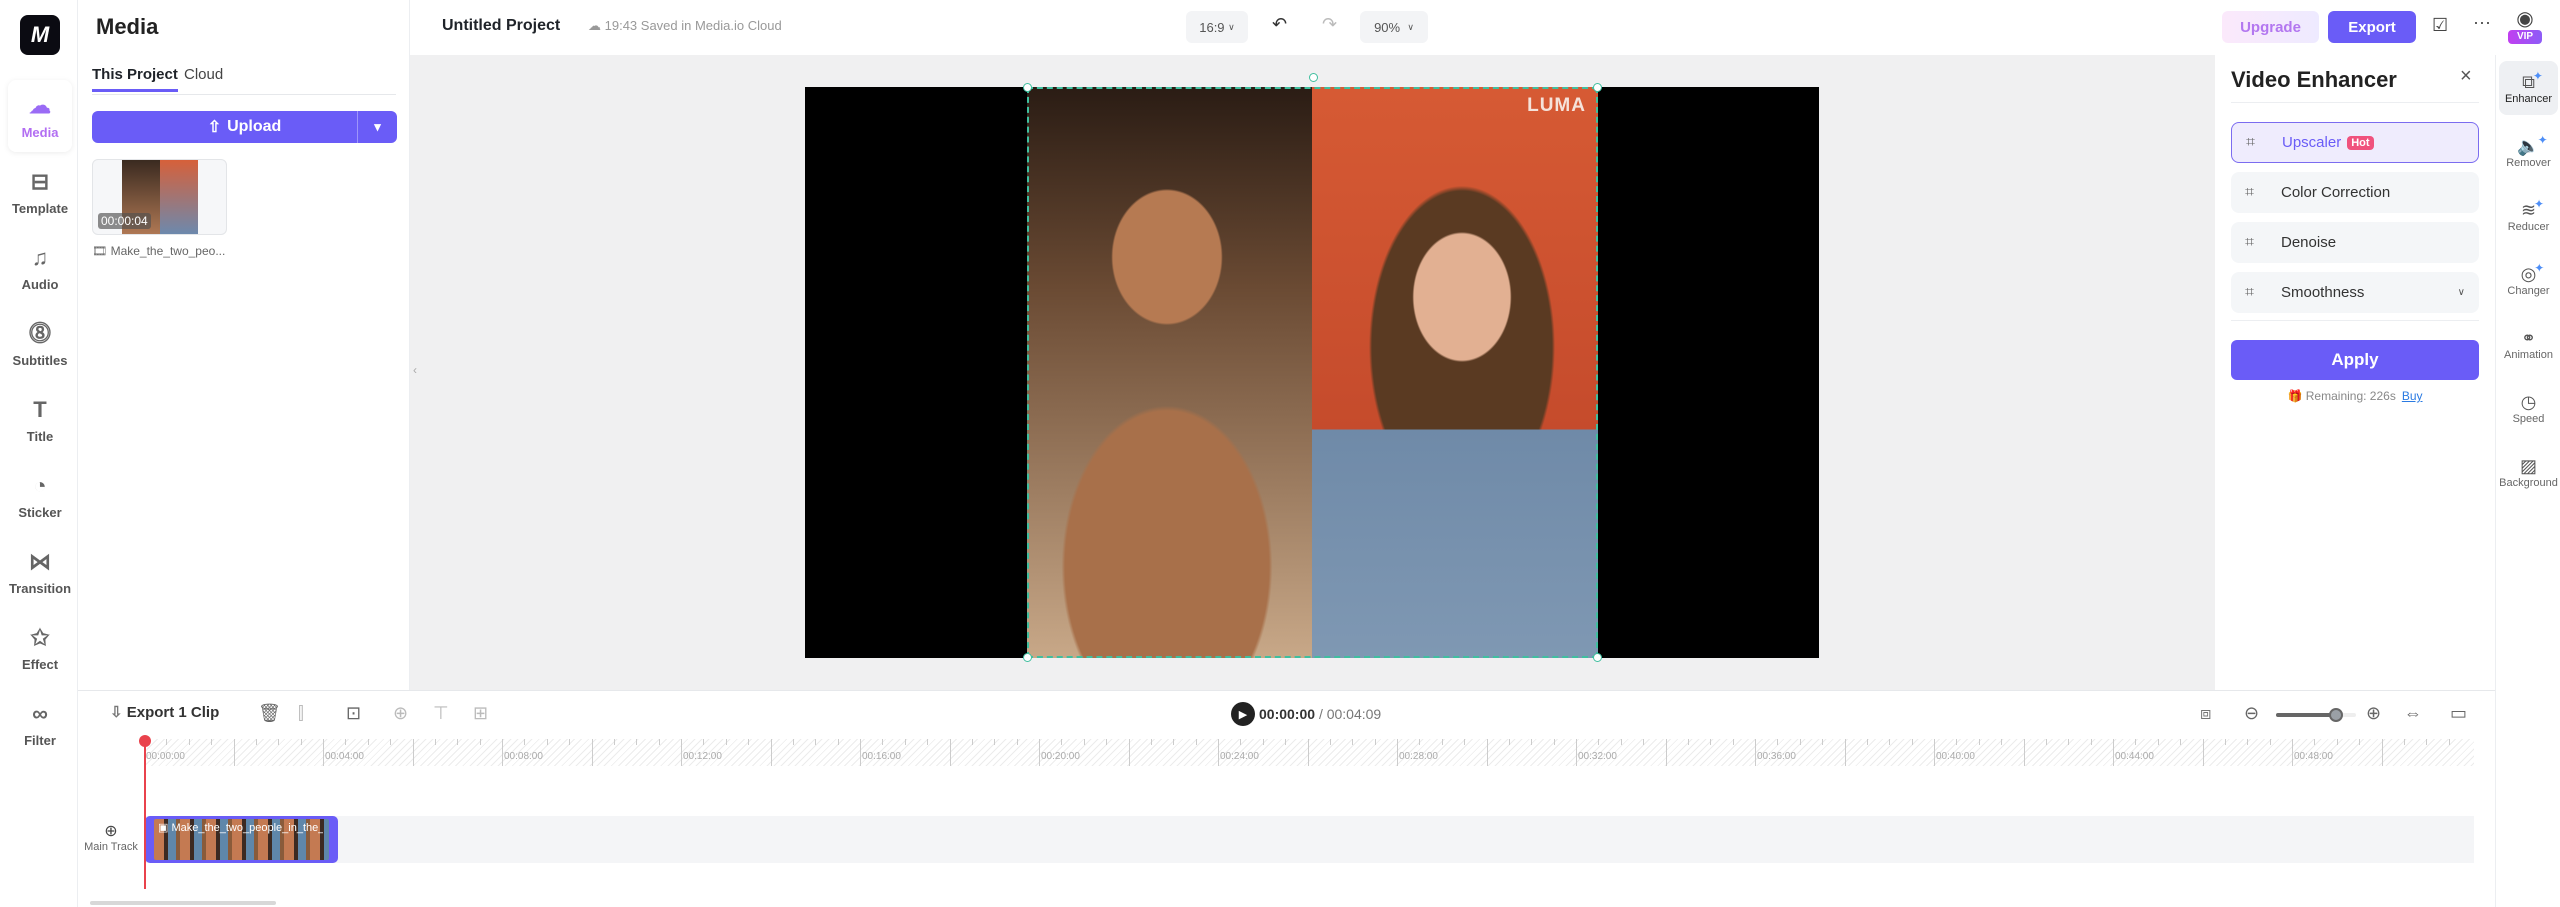 The height and width of the screenshot is (907, 2560). What do you see at coordinates (2413, 713) in the screenshot?
I see `fit-timeline-icon: ⇔` at bounding box center [2413, 713].